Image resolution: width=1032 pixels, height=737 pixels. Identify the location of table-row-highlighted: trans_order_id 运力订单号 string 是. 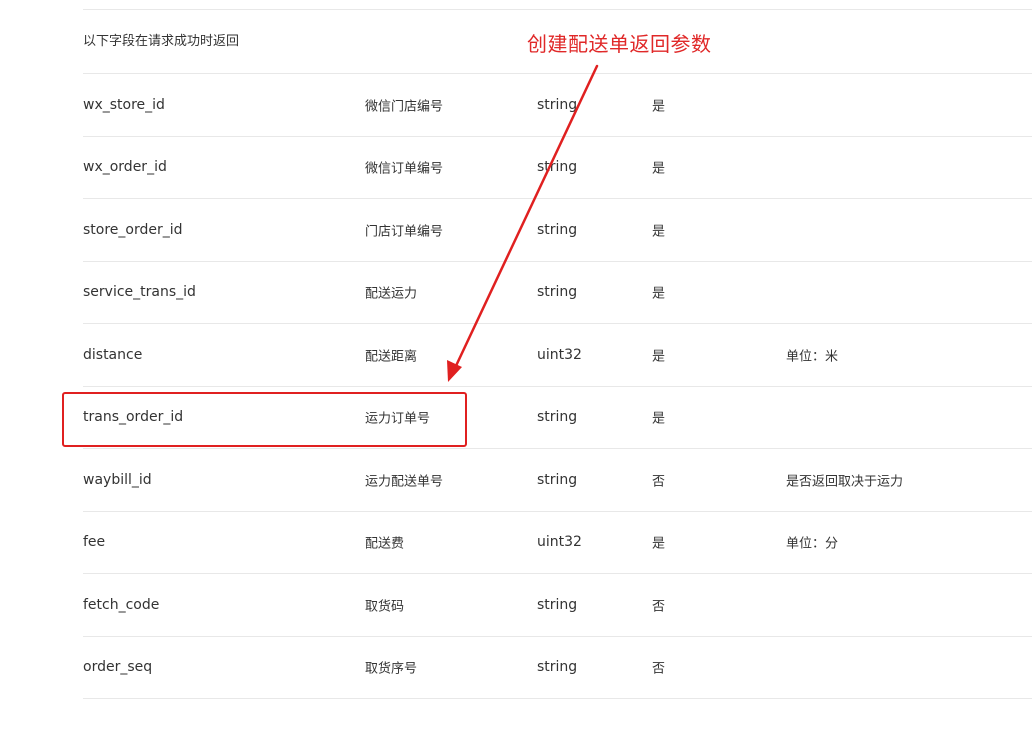
(557, 418).